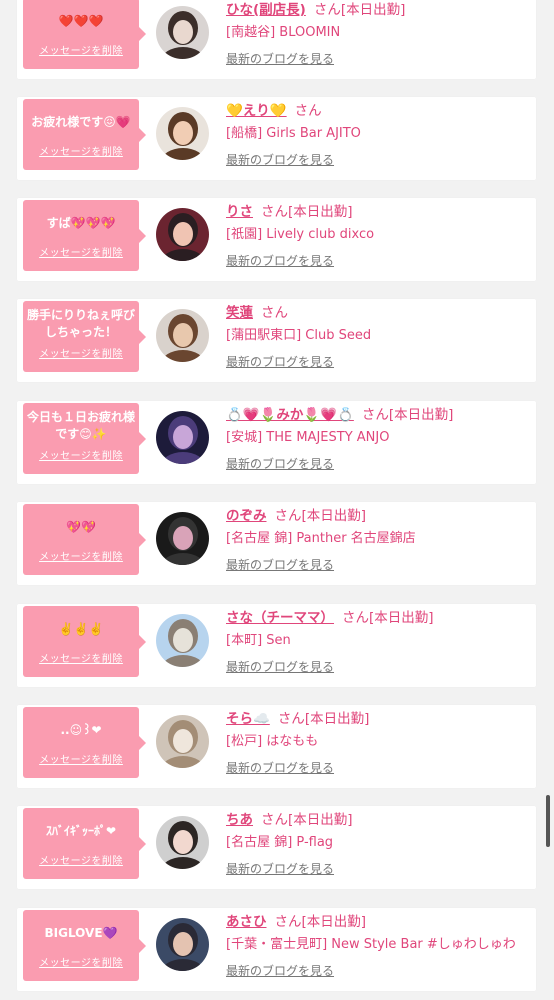 This screenshot has width=554, height=1000. I want to click on shop-name: [名古屋 錦] Panther 名古屋錦店, so click(321, 538).